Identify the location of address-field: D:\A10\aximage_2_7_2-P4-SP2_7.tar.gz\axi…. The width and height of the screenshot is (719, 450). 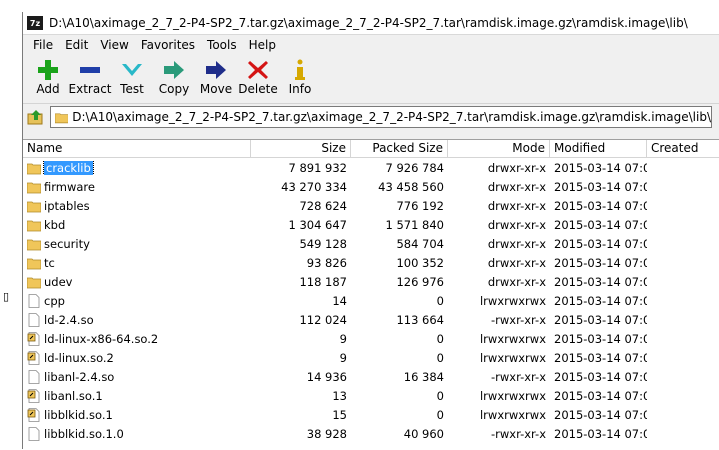
(381, 117).